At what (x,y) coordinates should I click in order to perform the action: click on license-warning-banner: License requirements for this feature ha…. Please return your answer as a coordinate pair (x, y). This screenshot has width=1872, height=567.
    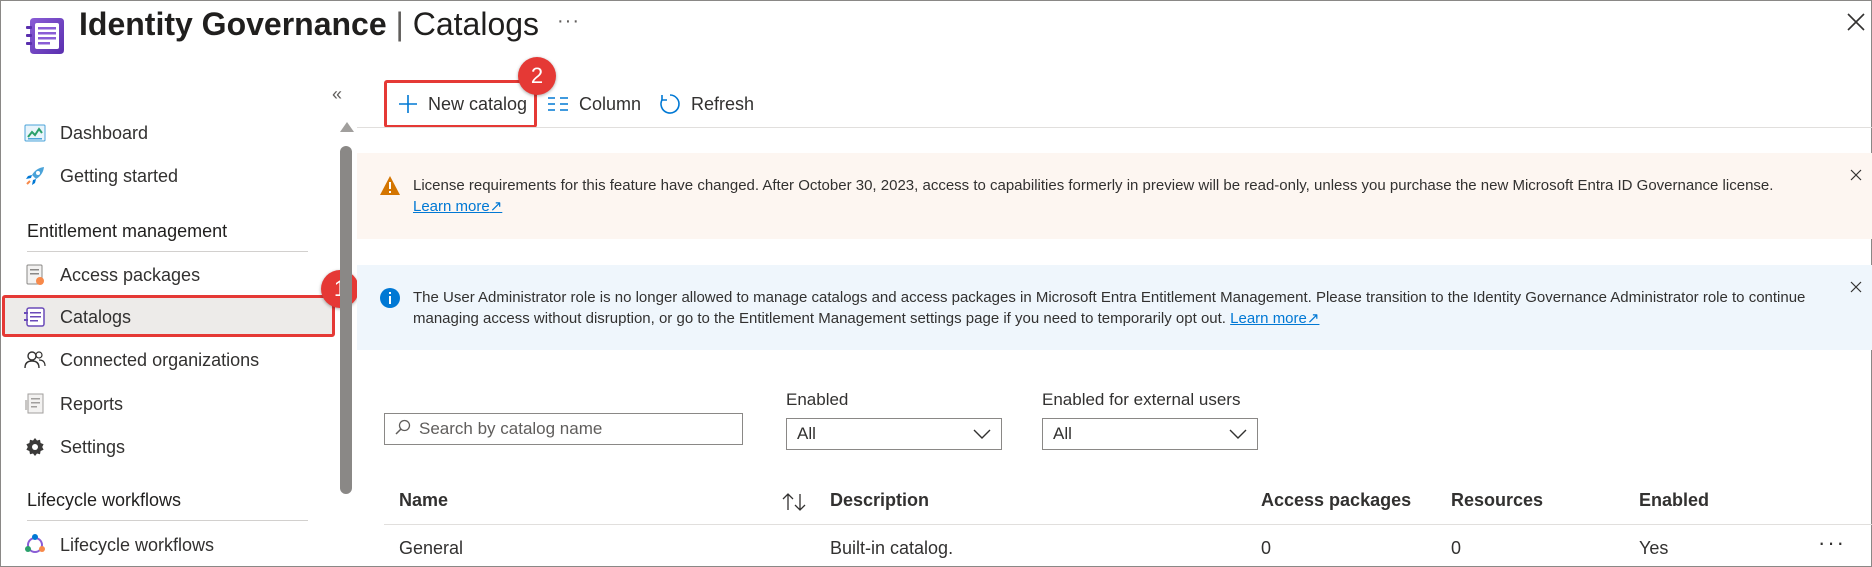
    Looking at the image, I should click on (1114, 196).